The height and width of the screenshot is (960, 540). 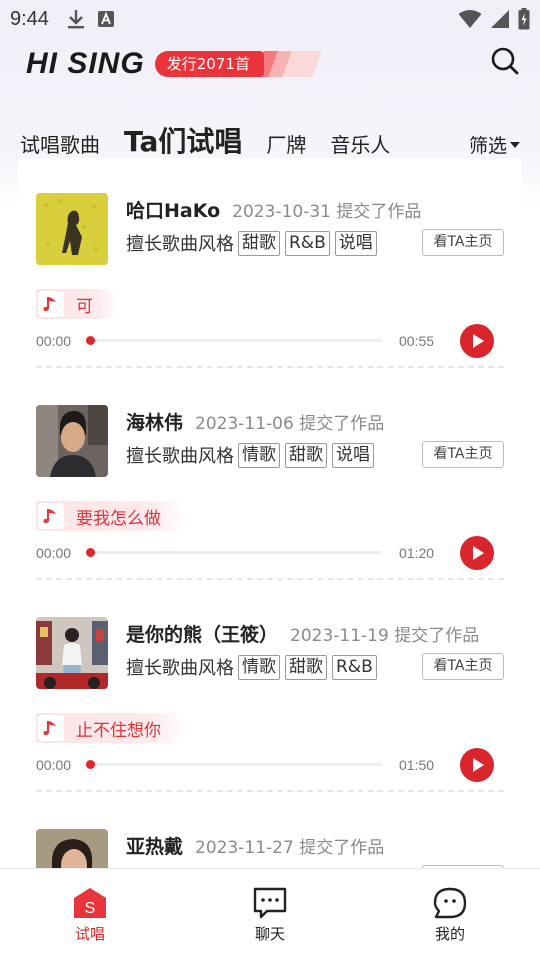 I want to click on submit-date: 2023-10-31 提交了作品, so click(x=327, y=212).